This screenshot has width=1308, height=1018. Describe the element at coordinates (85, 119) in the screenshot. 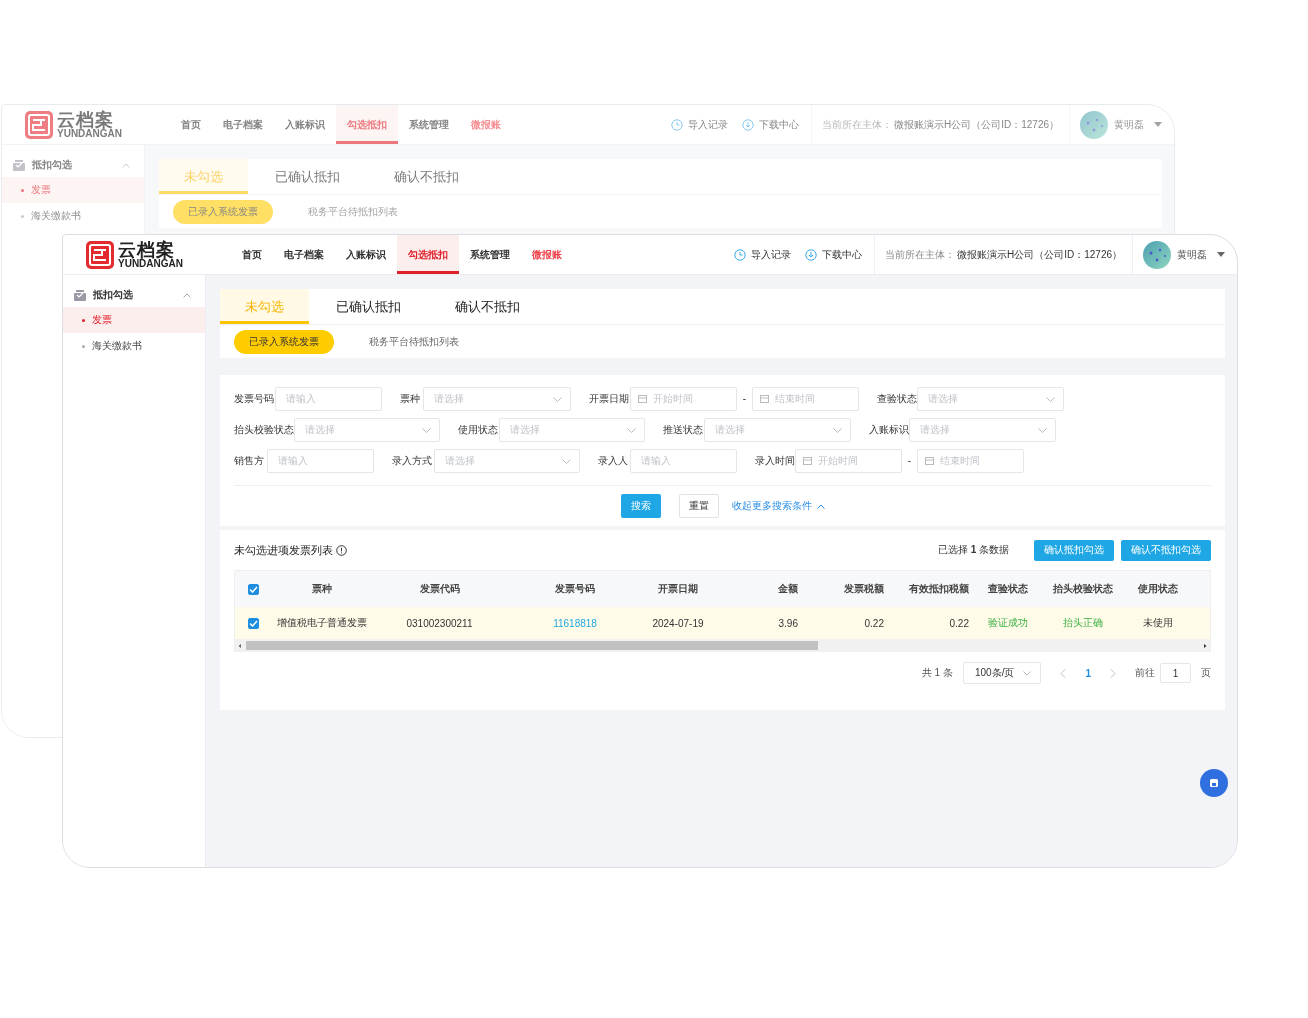

I see `logo-name: 云档案` at that location.